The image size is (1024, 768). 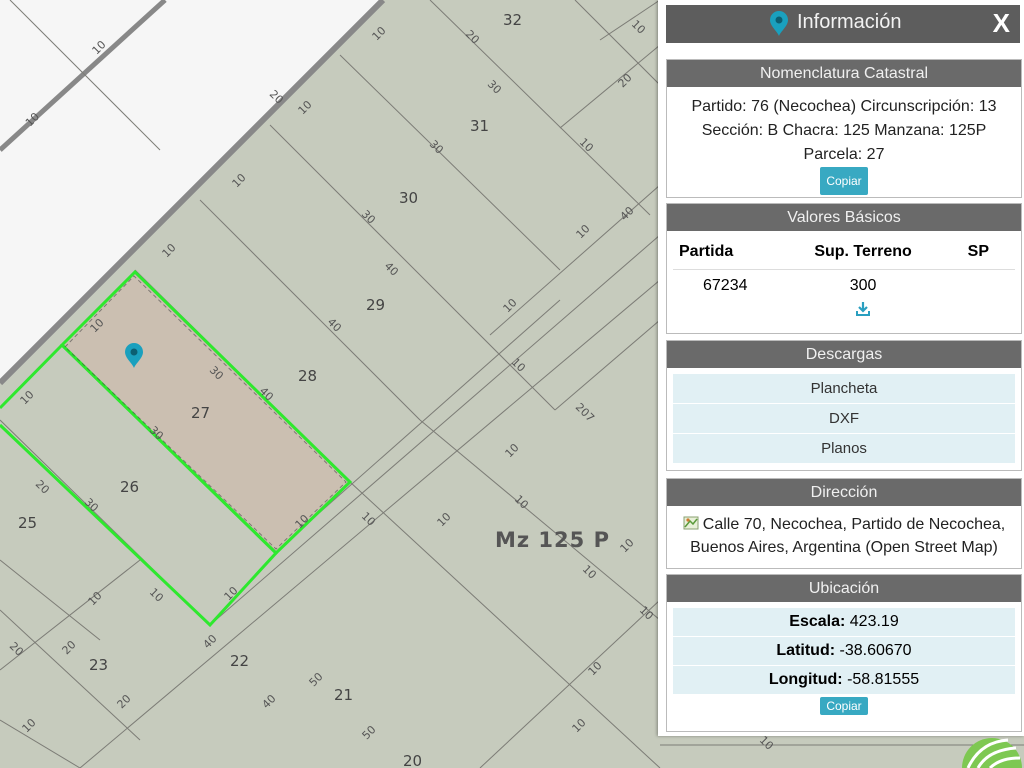 What do you see at coordinates (129, 487) in the screenshot?
I see `parcel-number: 26` at bounding box center [129, 487].